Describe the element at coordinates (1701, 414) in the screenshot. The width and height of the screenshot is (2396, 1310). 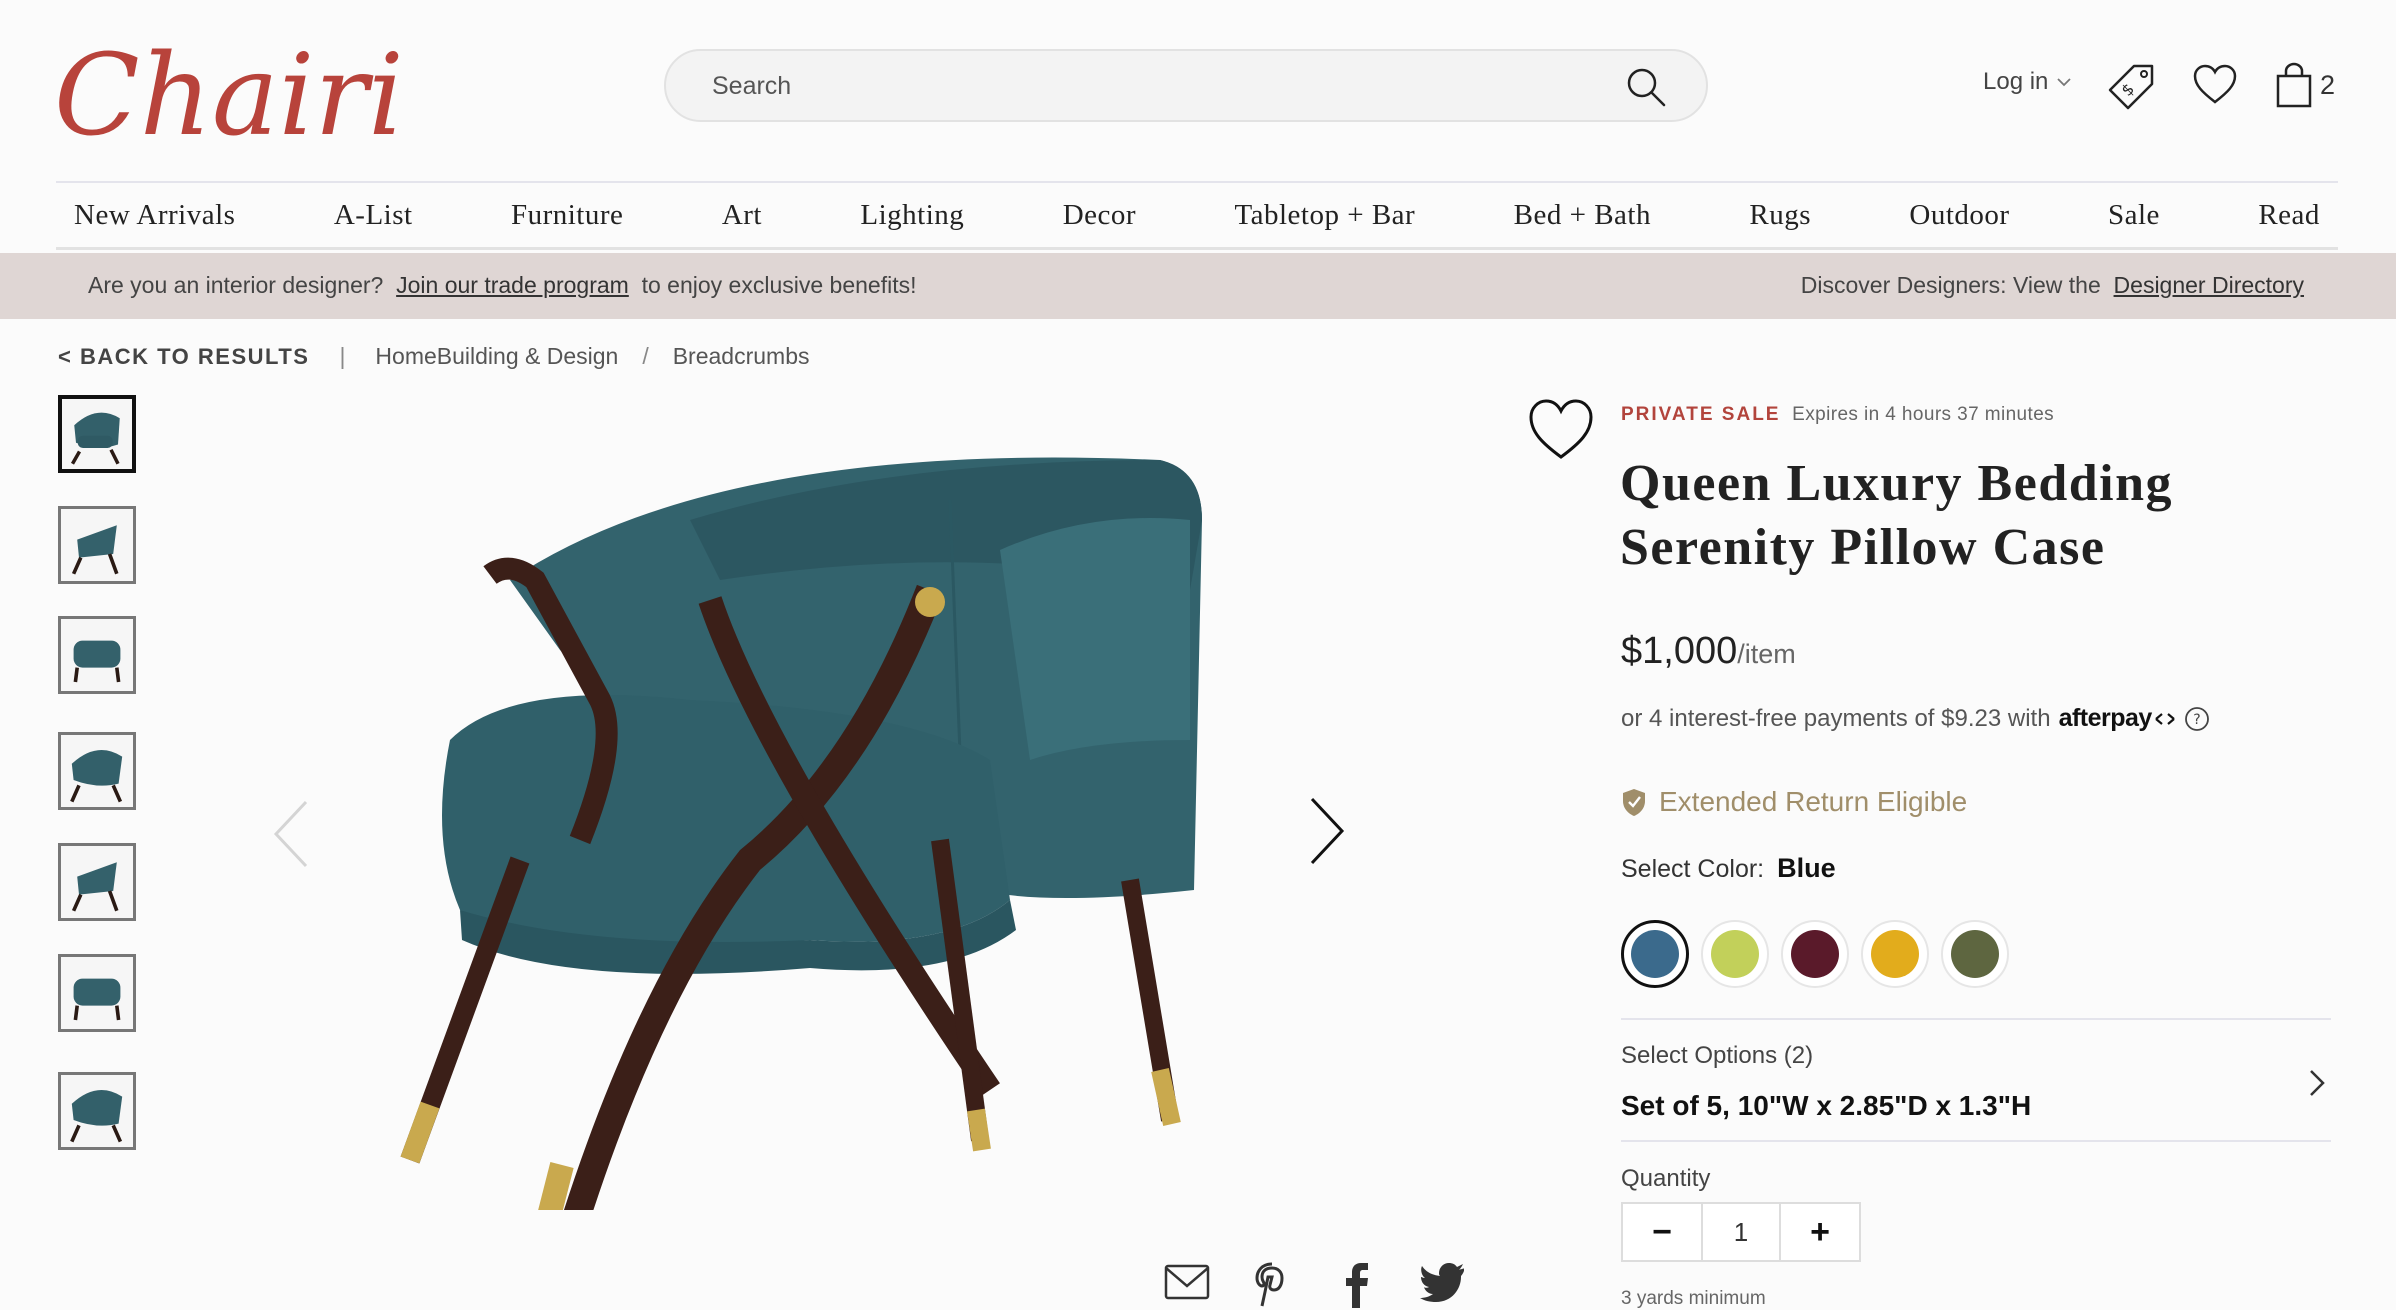
I see `private-sale-badge: PRIVATE SALE` at that location.